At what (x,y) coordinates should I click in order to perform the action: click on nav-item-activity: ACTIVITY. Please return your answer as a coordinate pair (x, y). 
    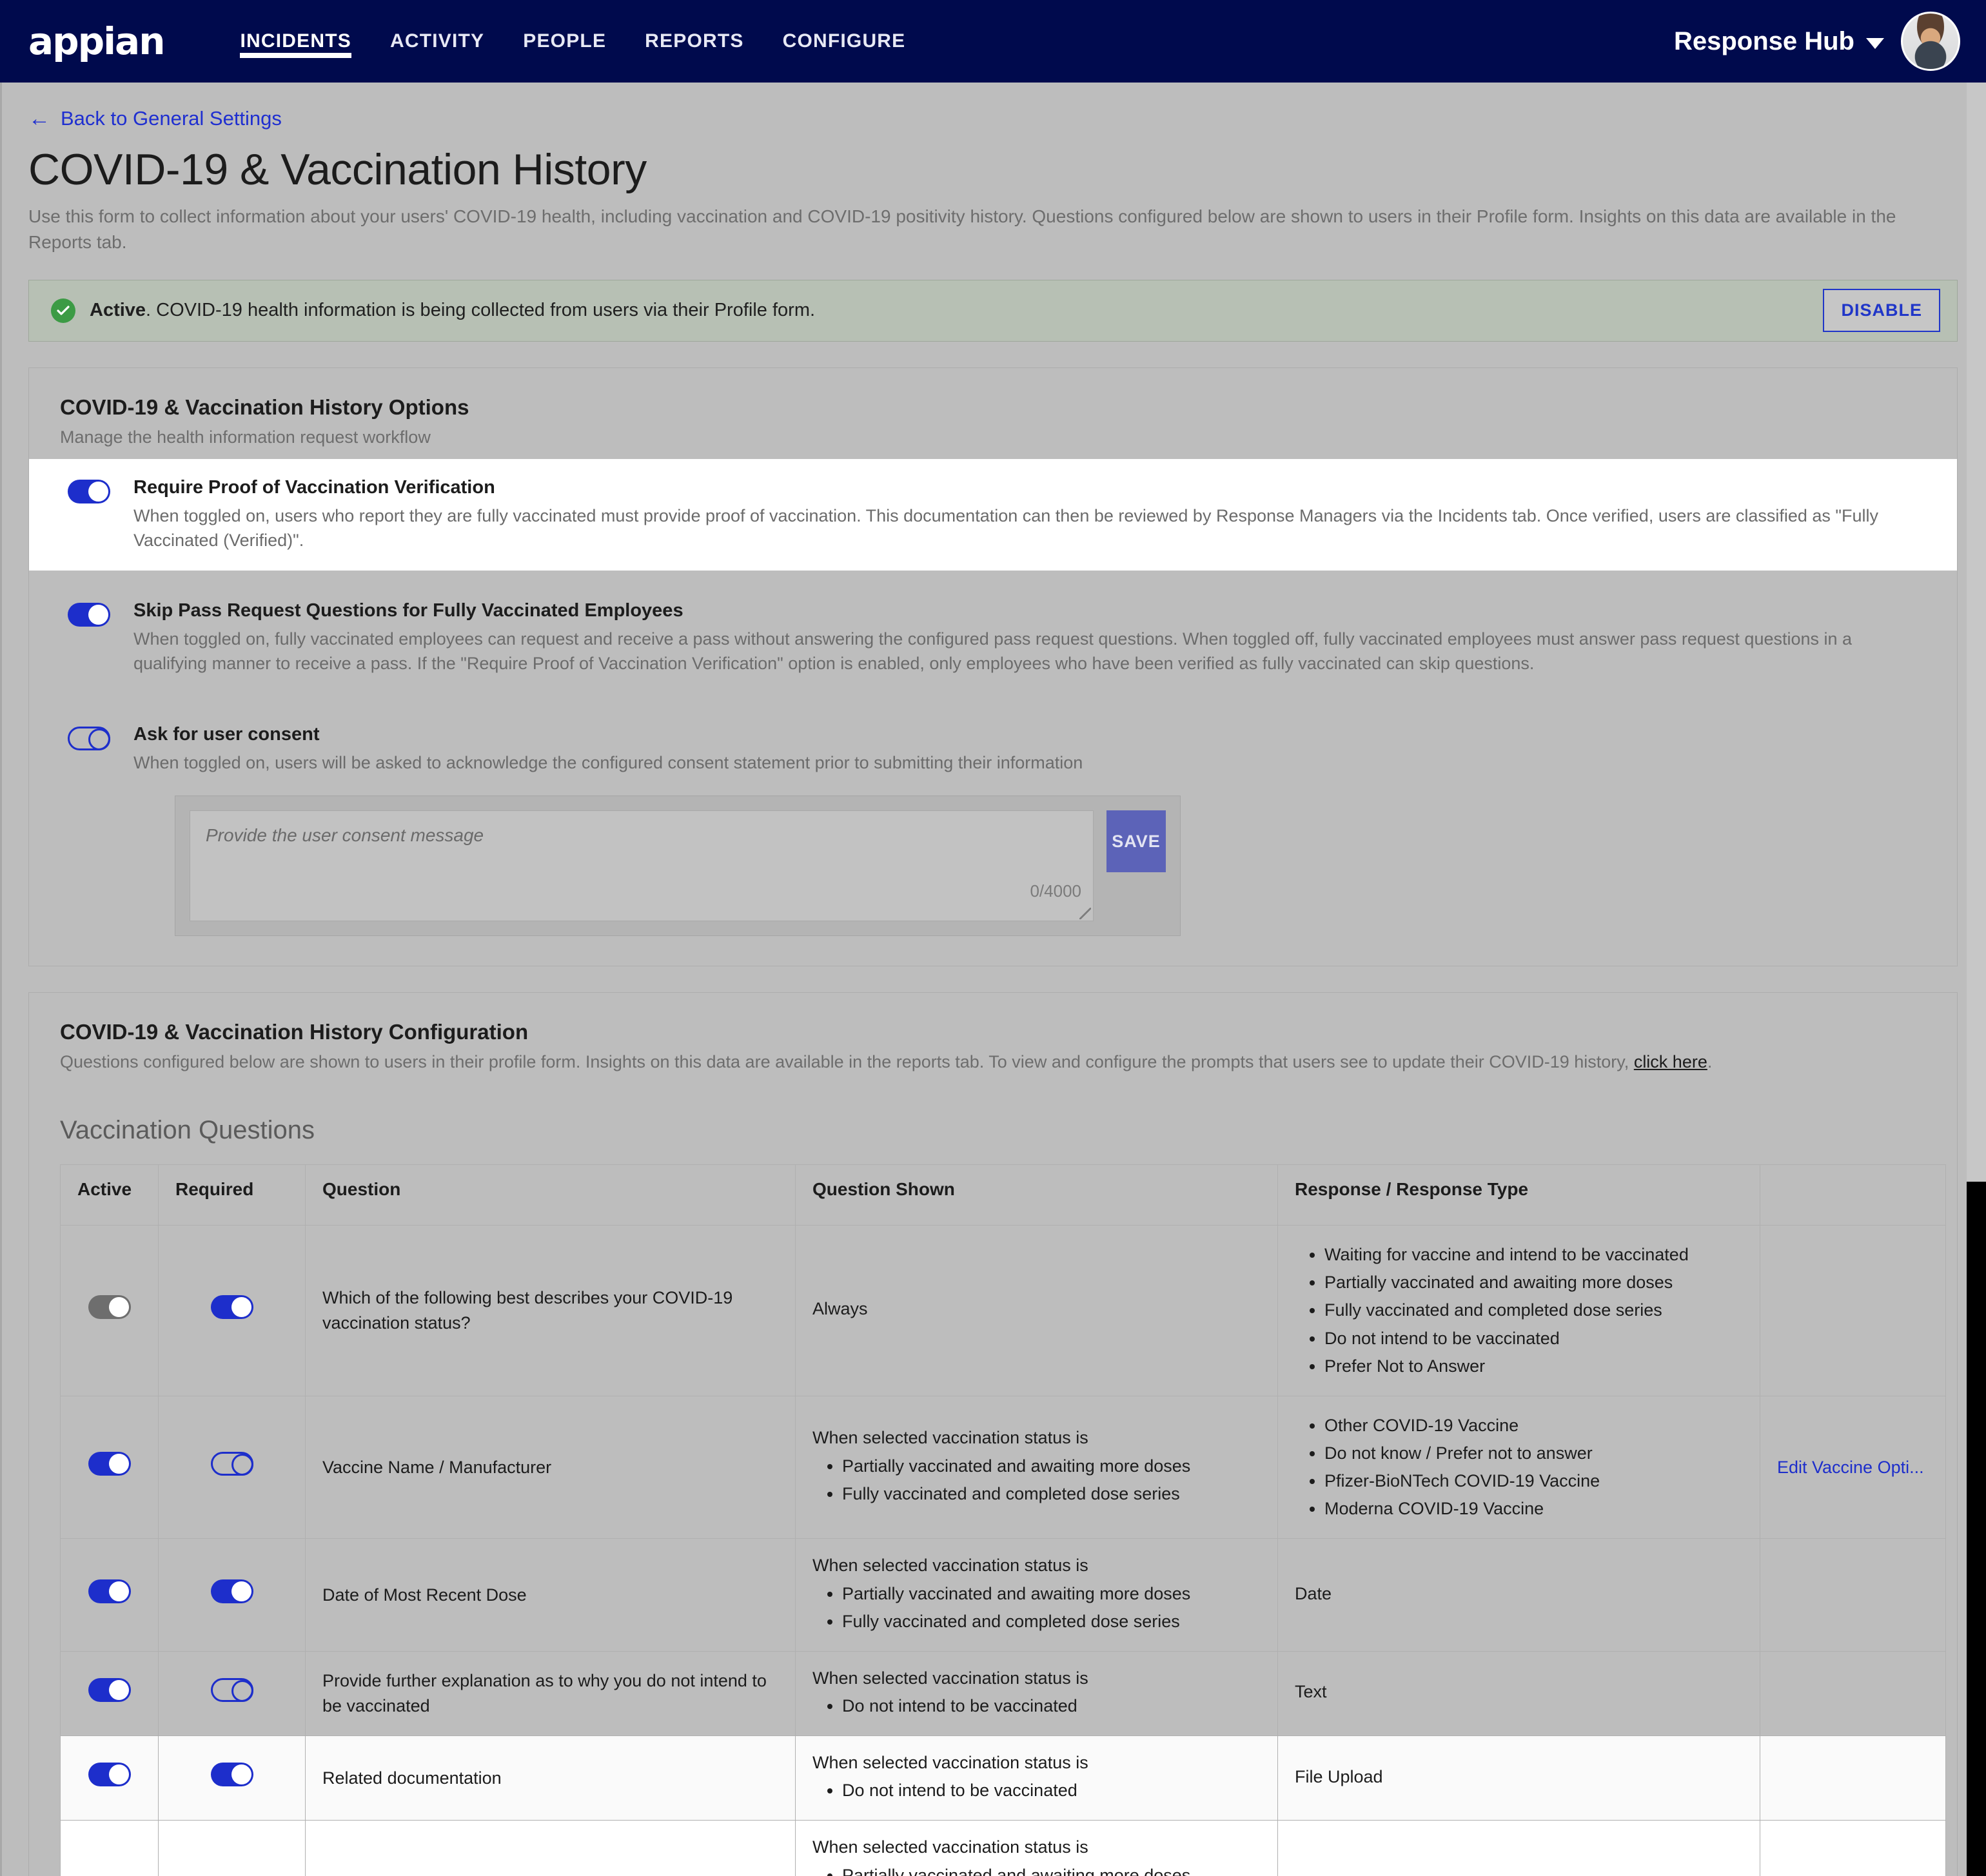
    Looking at the image, I should click on (437, 41).